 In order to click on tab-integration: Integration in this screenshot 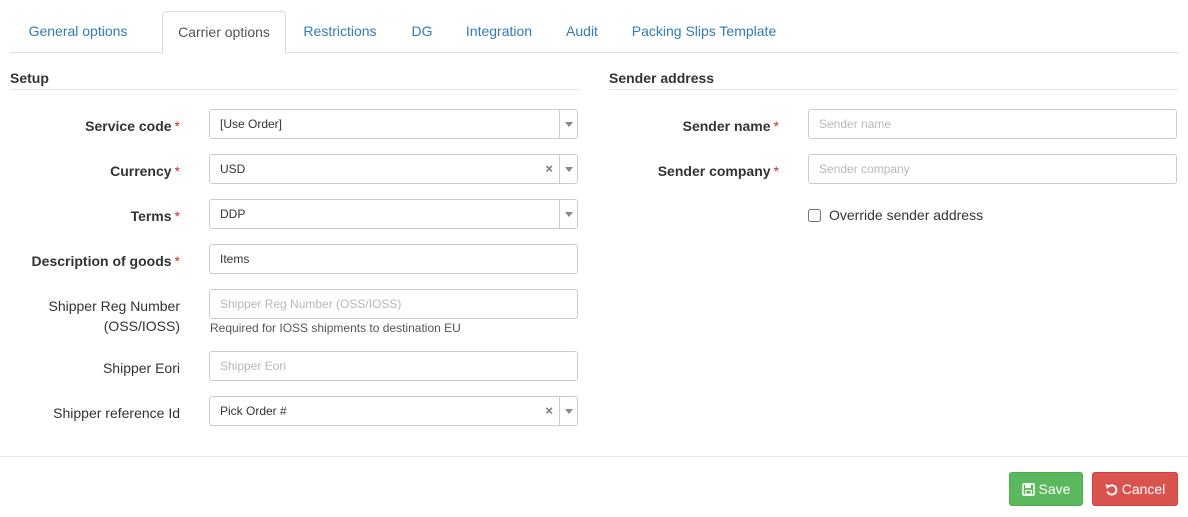, I will do `click(499, 32)`.